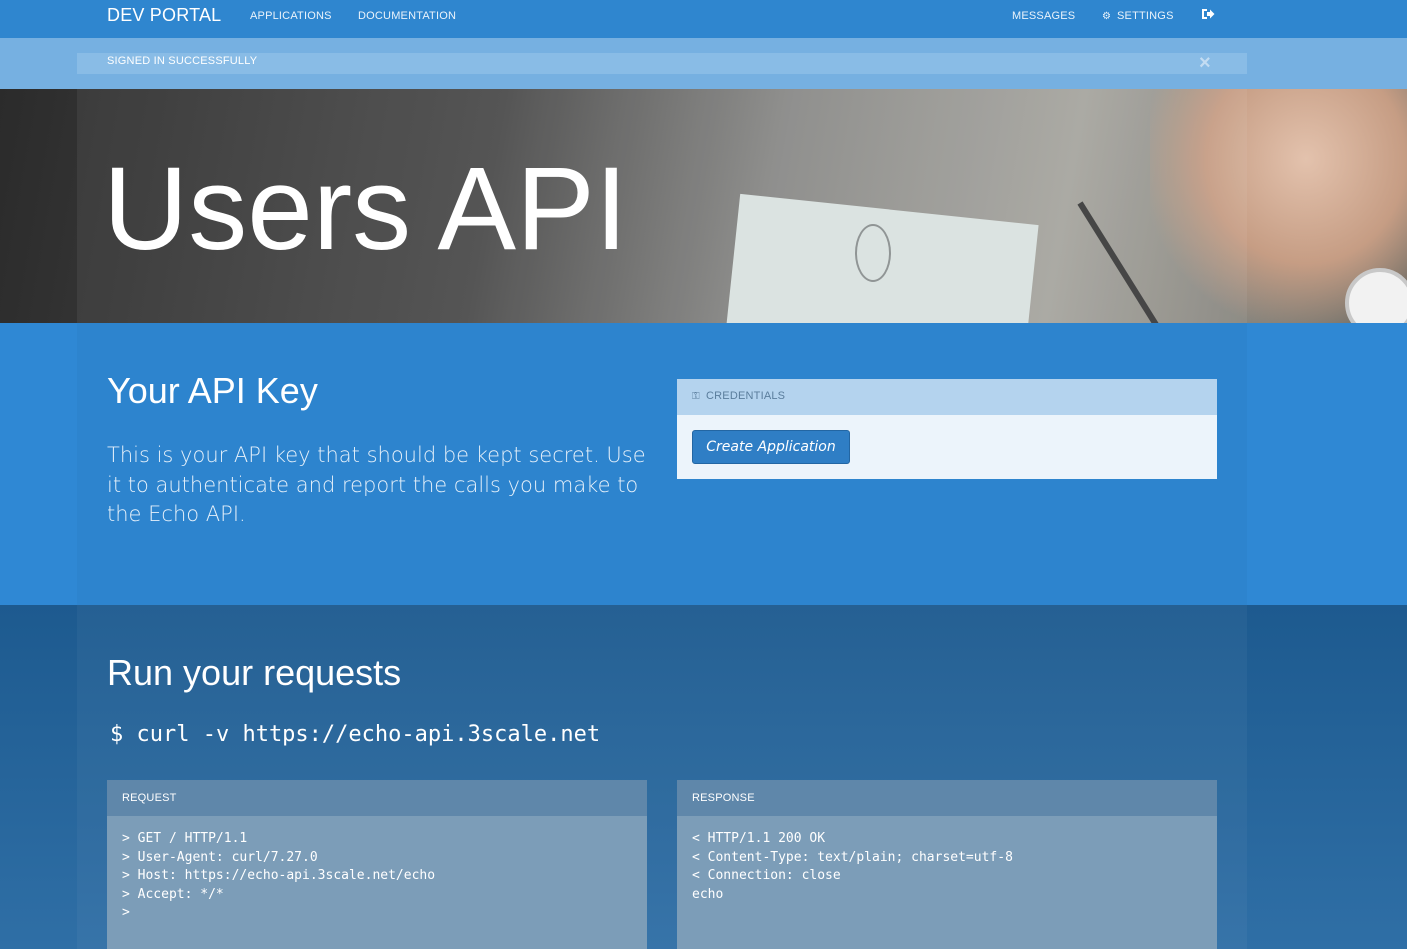 This screenshot has height=949, width=1407. Describe the element at coordinates (182, 61) in the screenshot. I see `flash-message: SIGNED IN SUCCESSFULLY` at that location.